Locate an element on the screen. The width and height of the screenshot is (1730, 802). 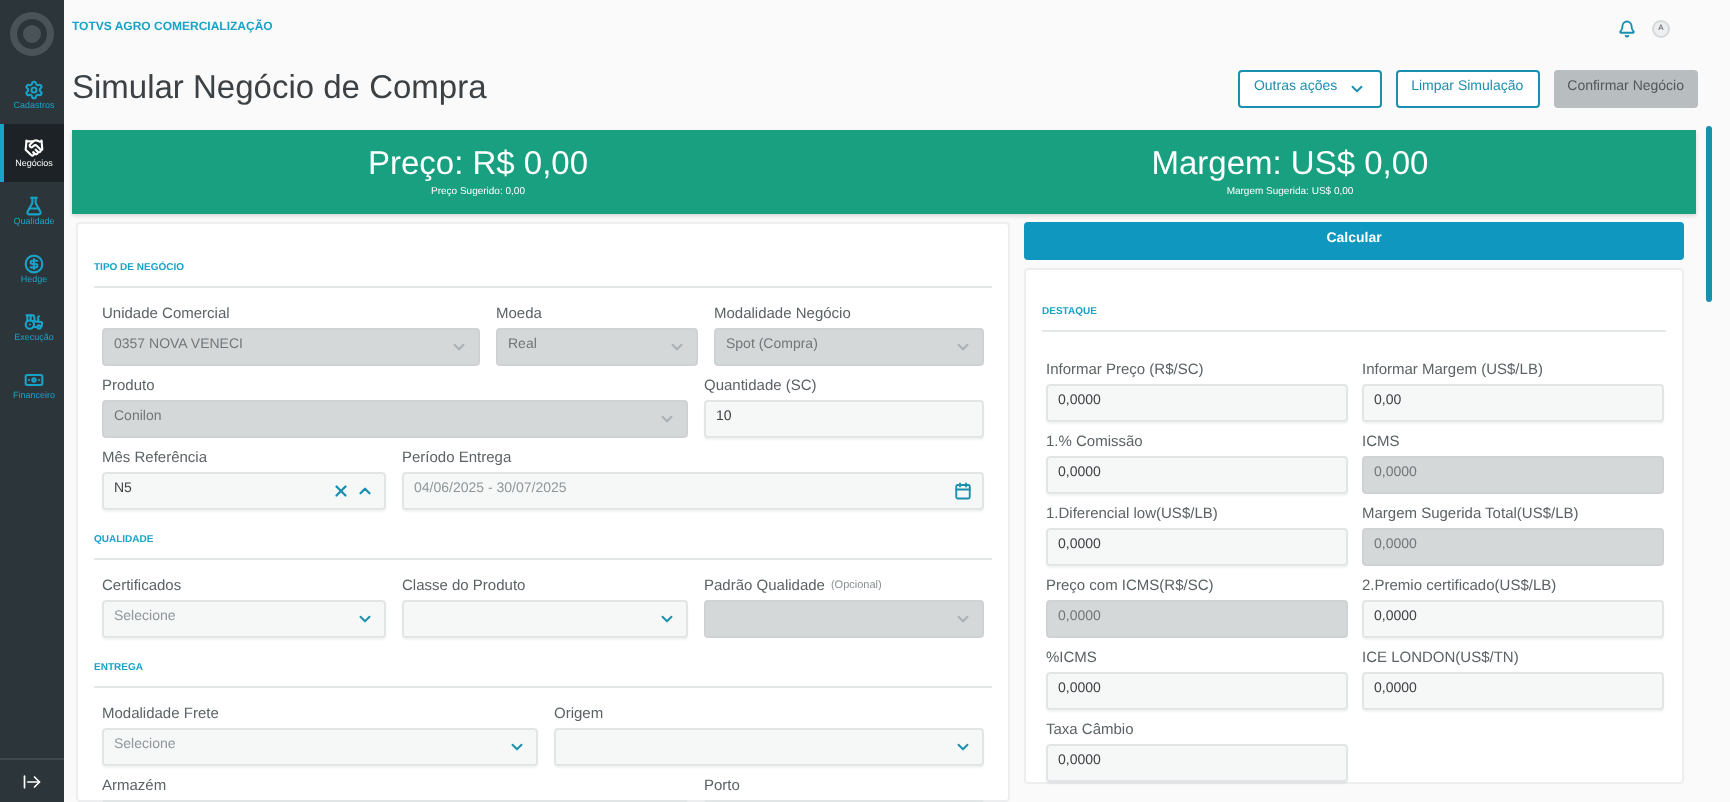
page-title: Simular Negócio de Compra is located at coordinates (279, 88).